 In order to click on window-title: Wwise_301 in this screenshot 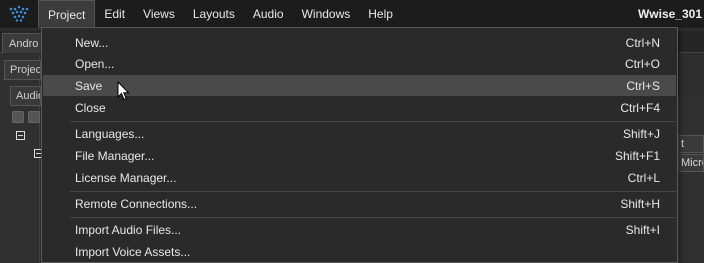, I will do `click(669, 14)`.